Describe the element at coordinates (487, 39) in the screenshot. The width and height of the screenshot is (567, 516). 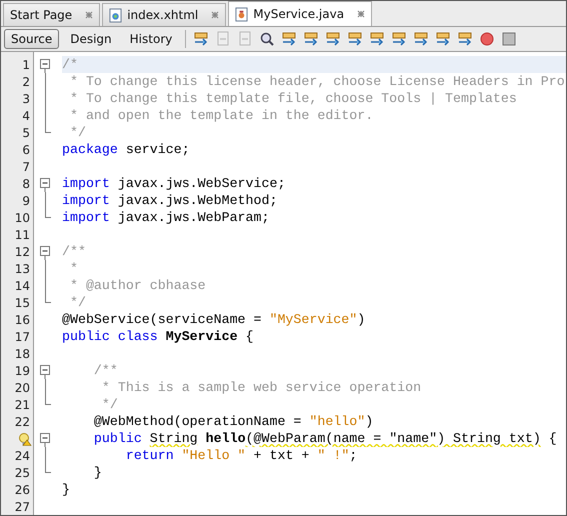
I see `record-icon` at that location.